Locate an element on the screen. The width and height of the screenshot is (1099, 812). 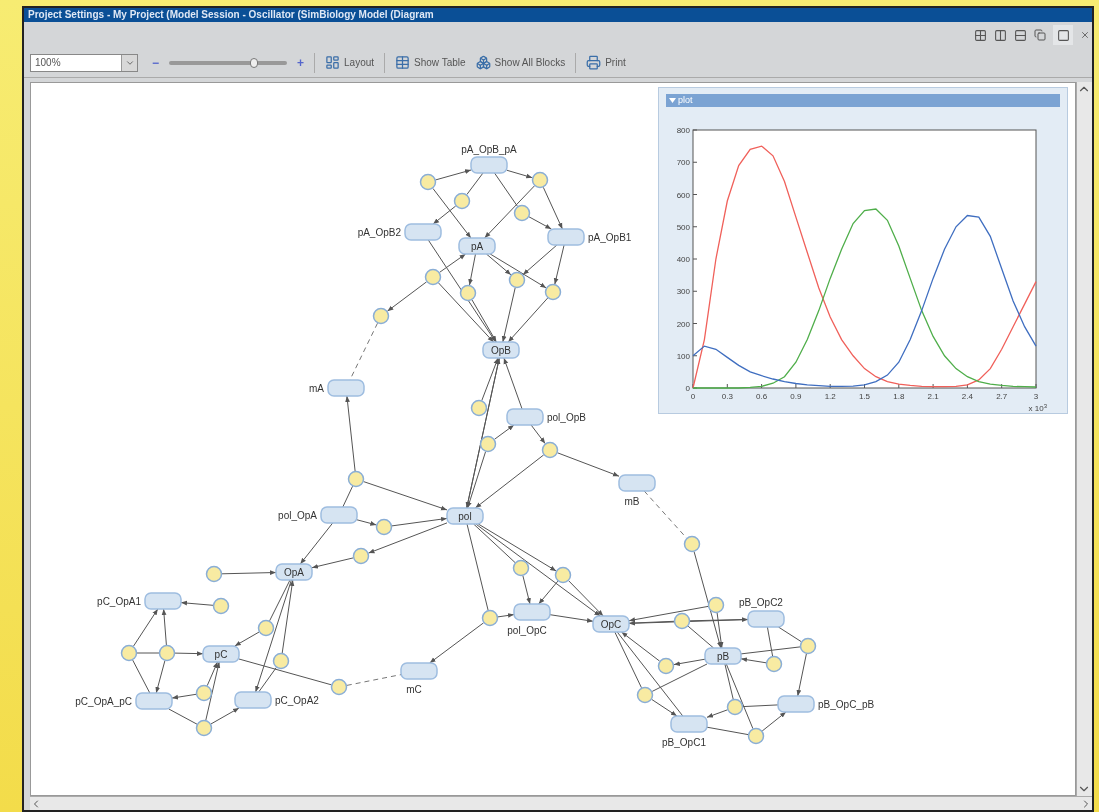
blocks-icon is located at coordinates (483, 62).